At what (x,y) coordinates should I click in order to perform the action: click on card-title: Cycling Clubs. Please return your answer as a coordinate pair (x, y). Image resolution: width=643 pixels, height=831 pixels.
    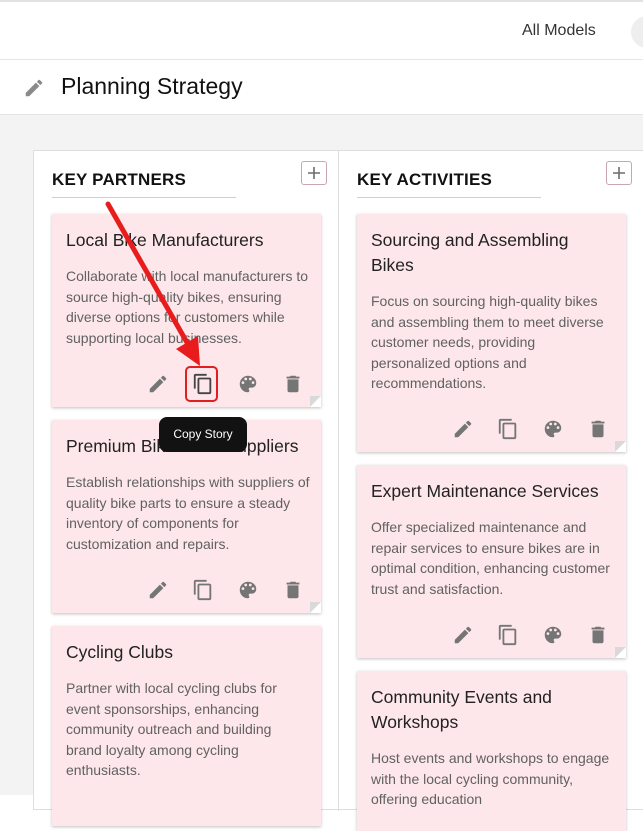
    Looking at the image, I should click on (119, 652).